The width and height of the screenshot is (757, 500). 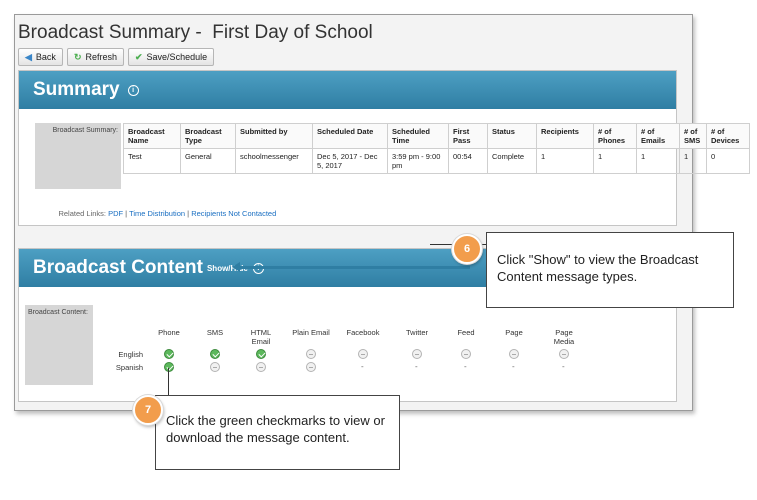 What do you see at coordinates (354, 267) in the screenshot?
I see `callout-arrow` at bounding box center [354, 267].